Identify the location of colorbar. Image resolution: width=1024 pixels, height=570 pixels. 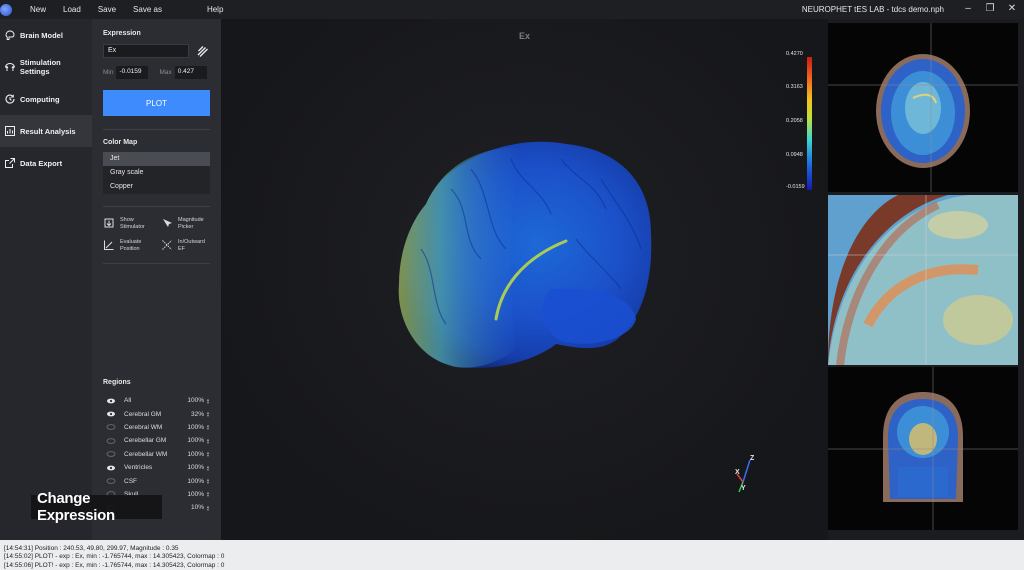
(809, 123).